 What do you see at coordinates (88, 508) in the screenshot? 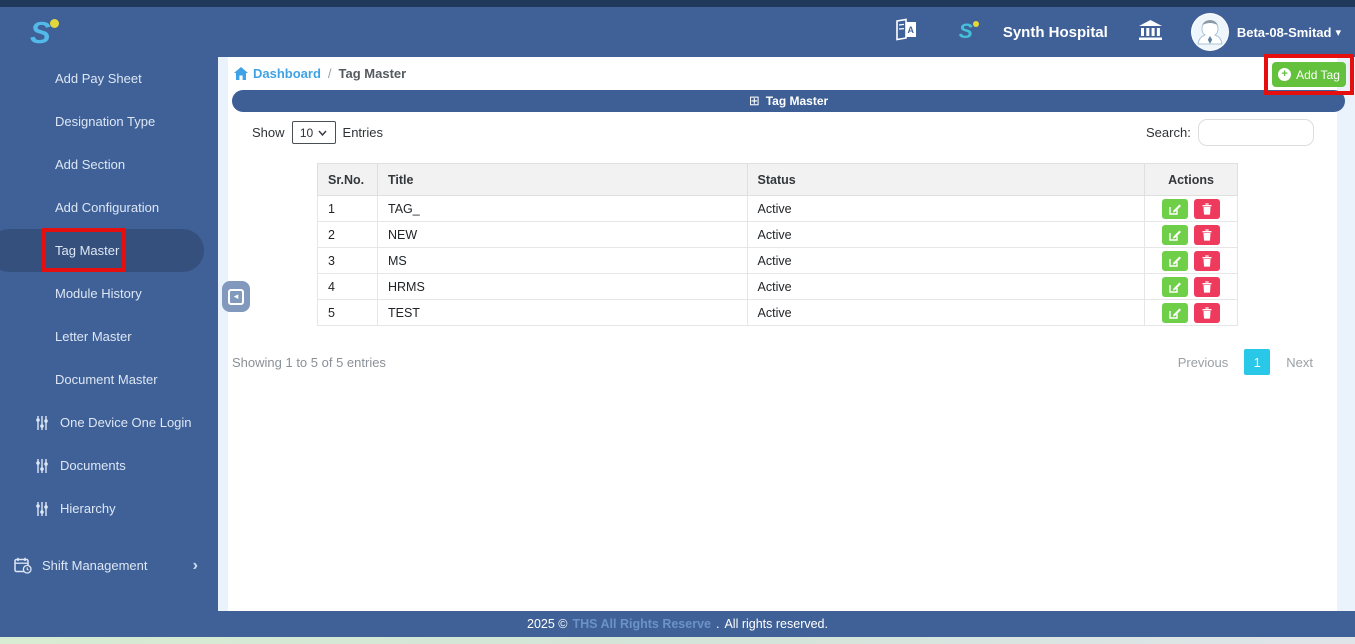
I see `sidebar-item-label: Hierarchy` at bounding box center [88, 508].